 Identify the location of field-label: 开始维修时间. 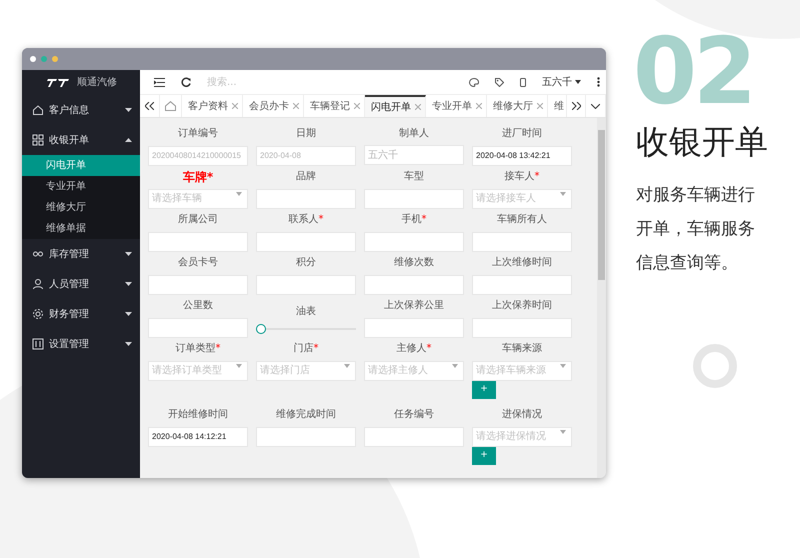
(198, 415).